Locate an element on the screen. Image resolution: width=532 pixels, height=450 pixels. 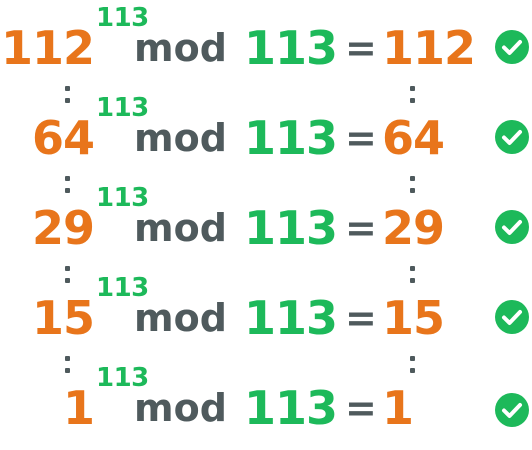
result-number: 112 is located at coordinates (429, 48).